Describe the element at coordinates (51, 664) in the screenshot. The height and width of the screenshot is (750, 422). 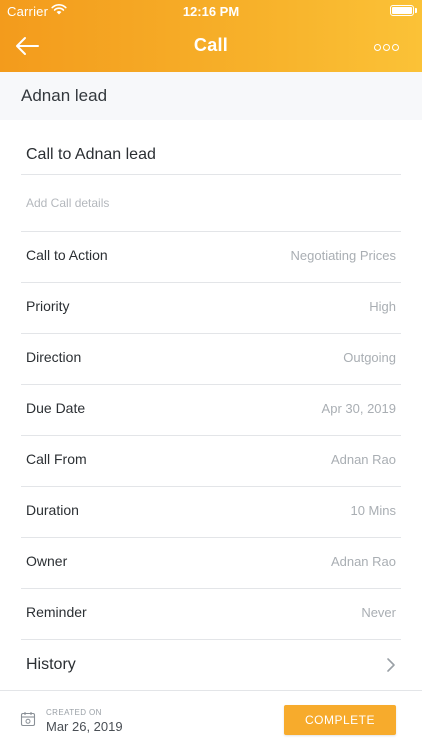
I see `history-label: History` at that location.